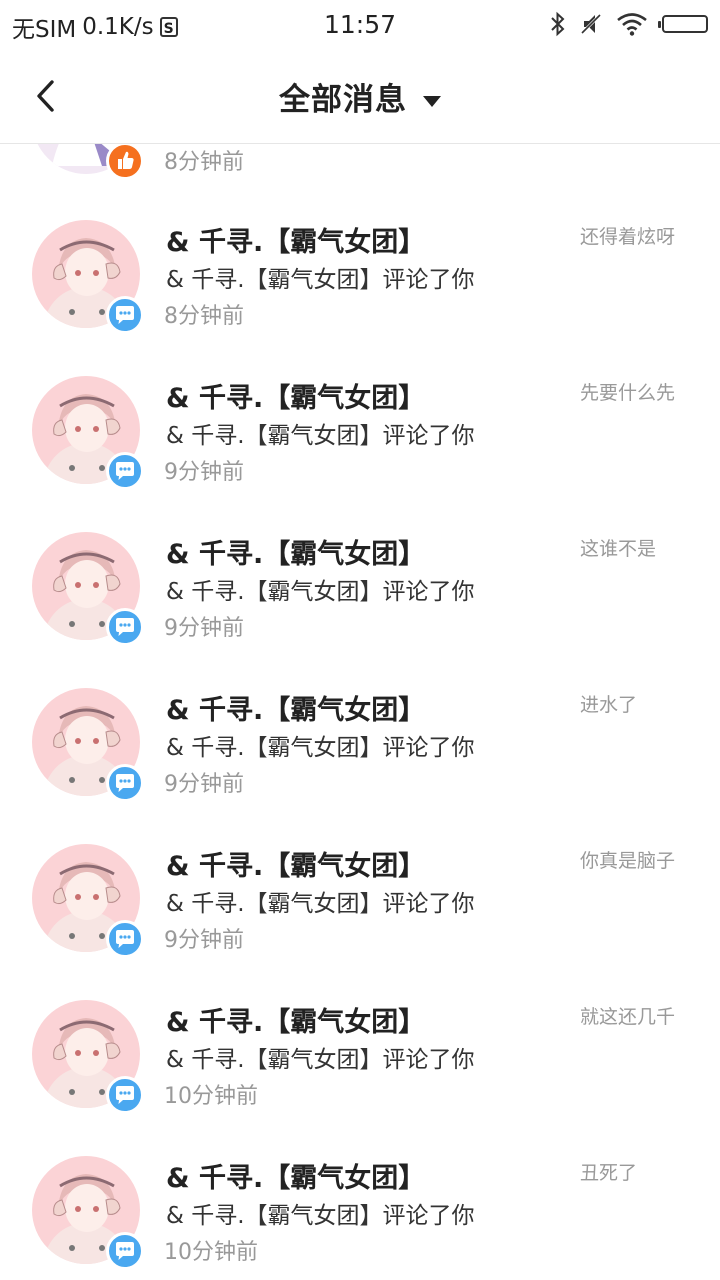 The image size is (720, 1280). Describe the element at coordinates (360, 1078) in the screenshot. I see `list-item: & 千寻.【霸气女团】 & 千寻.【霸气女团】评论了你 10分钟前 就这还几千` at that location.